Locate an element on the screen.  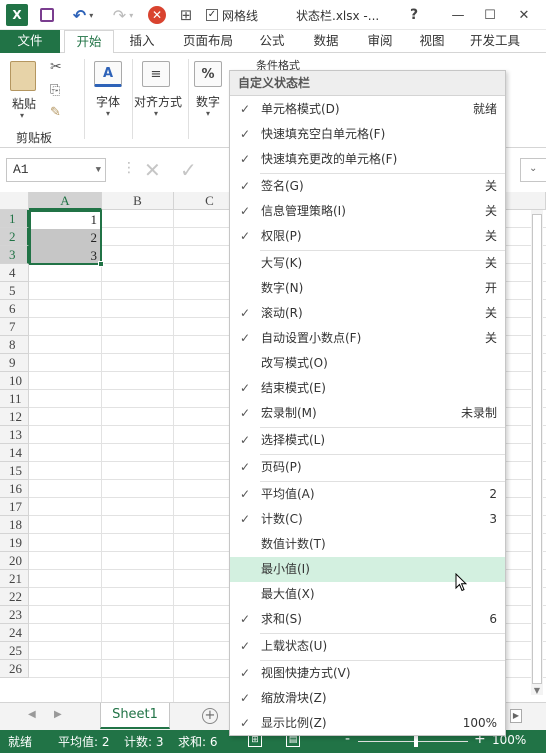
menu-item: ✓ 自动设置小数点(F) 关 is located at coordinates (367, 338).